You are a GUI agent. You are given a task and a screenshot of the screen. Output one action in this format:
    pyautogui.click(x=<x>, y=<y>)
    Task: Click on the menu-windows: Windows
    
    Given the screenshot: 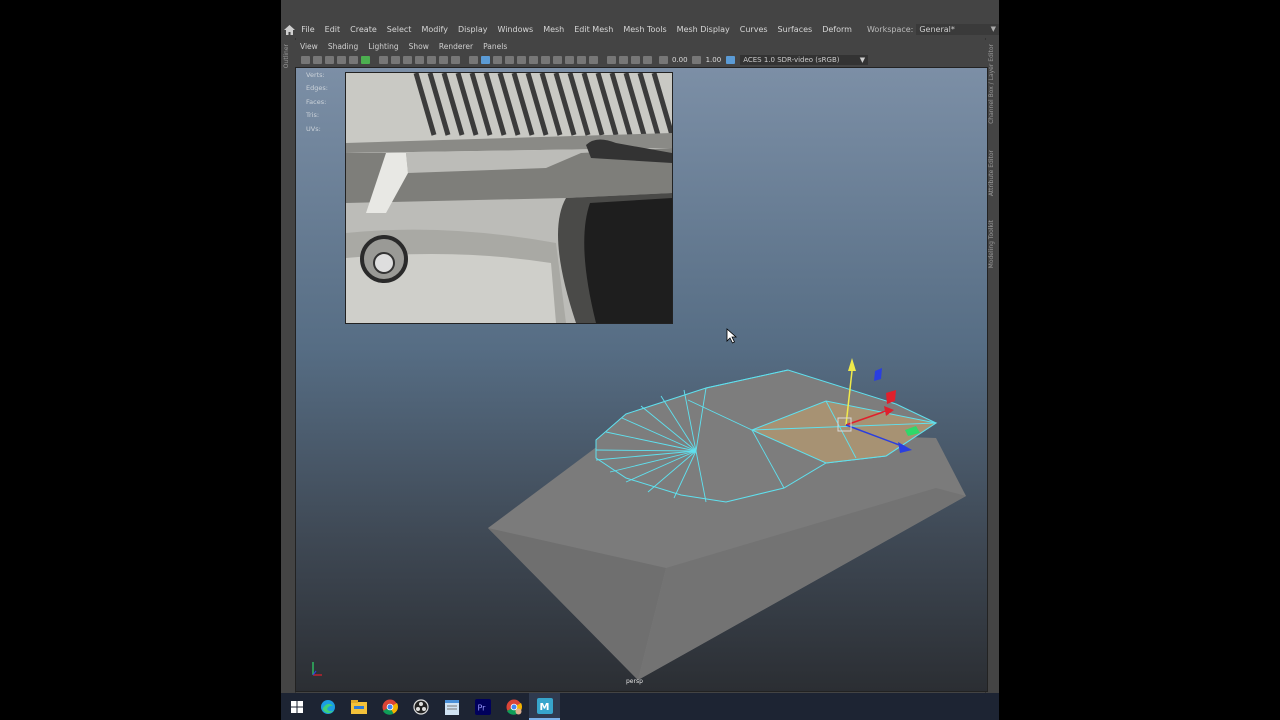 What is the action you would take?
    pyautogui.click(x=515, y=29)
    